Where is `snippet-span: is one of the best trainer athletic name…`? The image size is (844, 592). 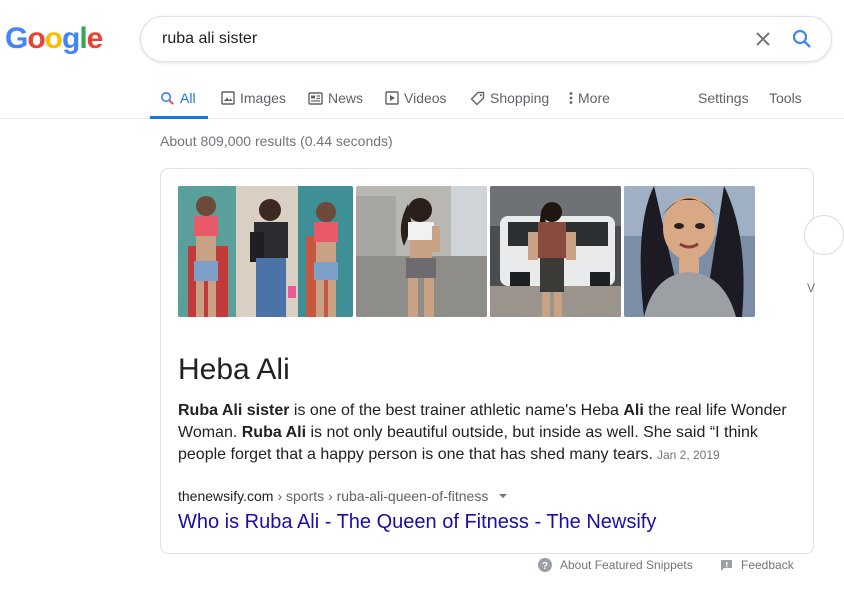
snippet-span: is one of the best trainer athletic name… is located at coordinates (456, 410).